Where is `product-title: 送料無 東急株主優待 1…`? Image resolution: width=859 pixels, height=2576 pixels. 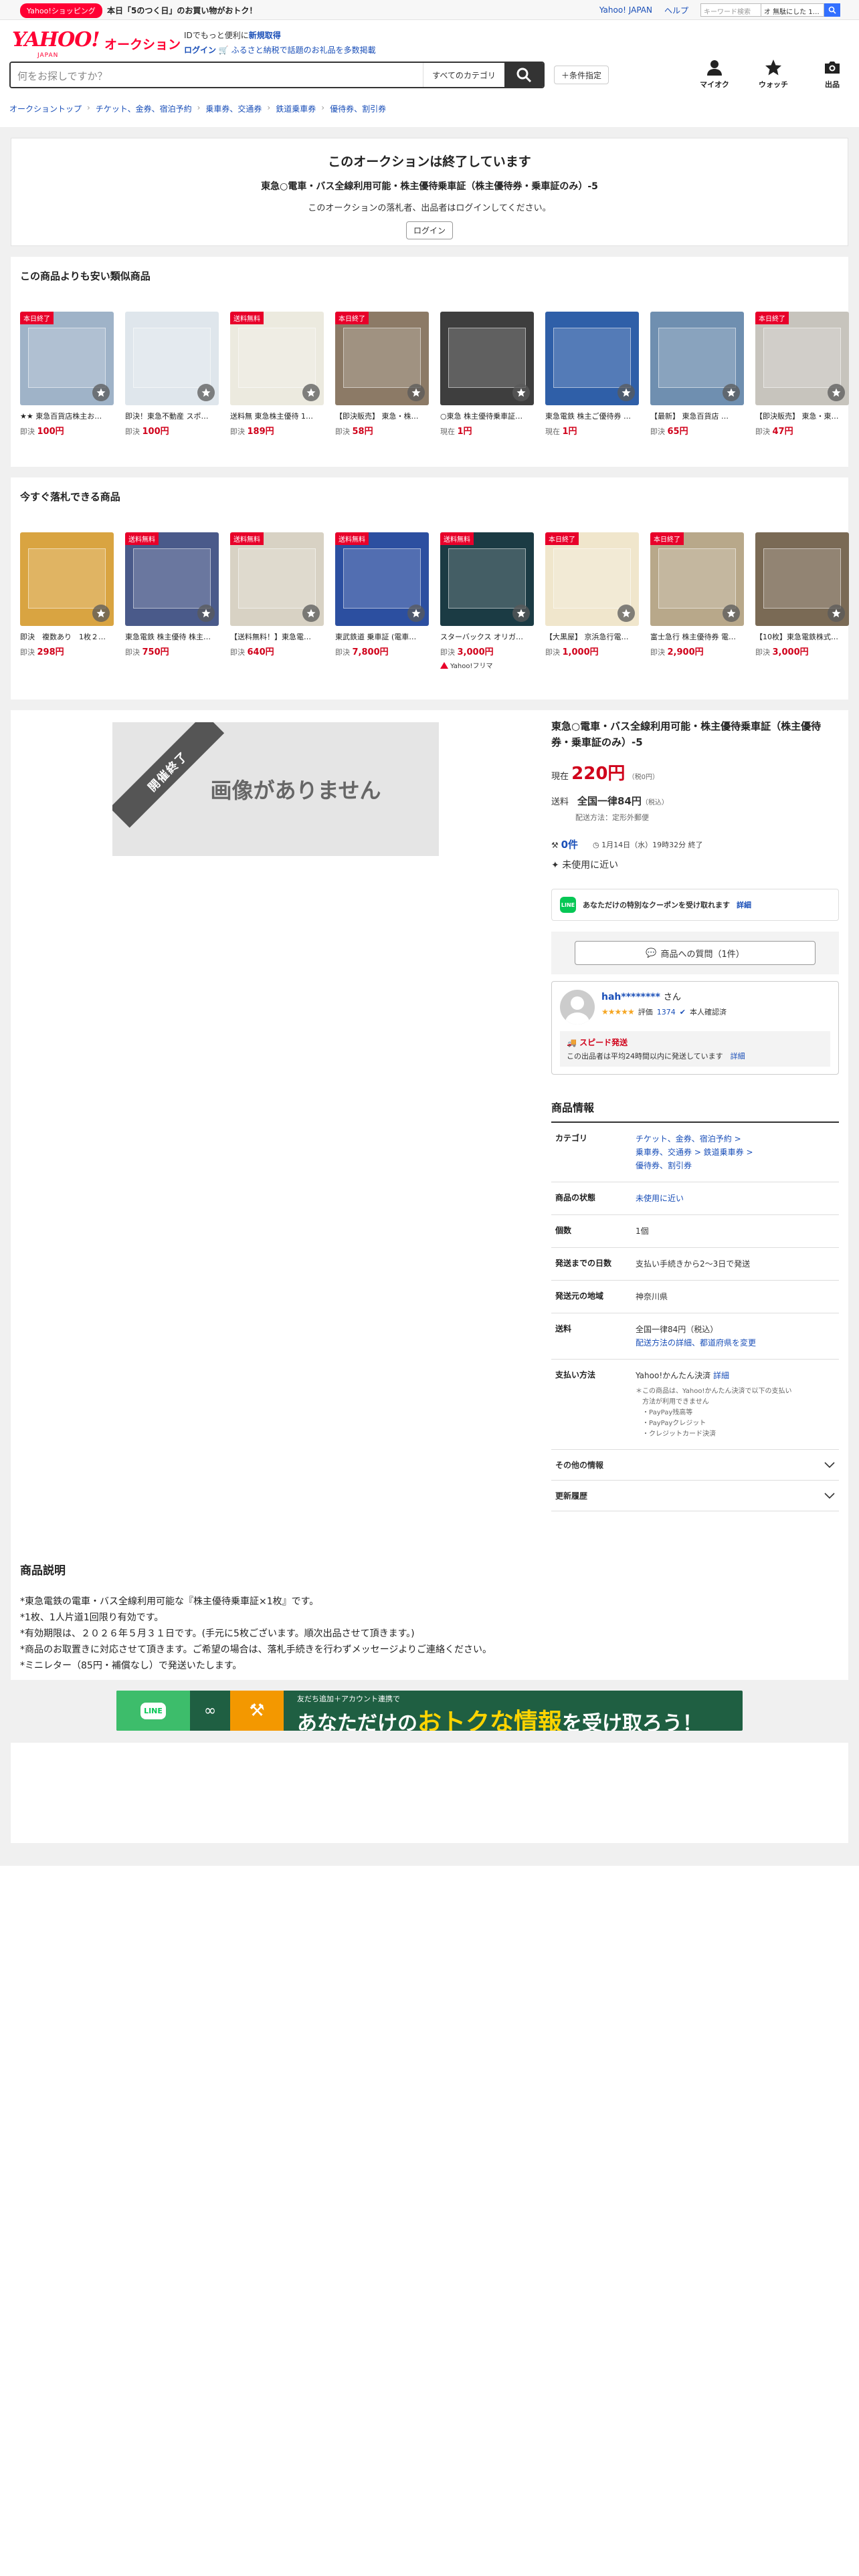 product-title: 送料無 東急株主優待 1… is located at coordinates (277, 416).